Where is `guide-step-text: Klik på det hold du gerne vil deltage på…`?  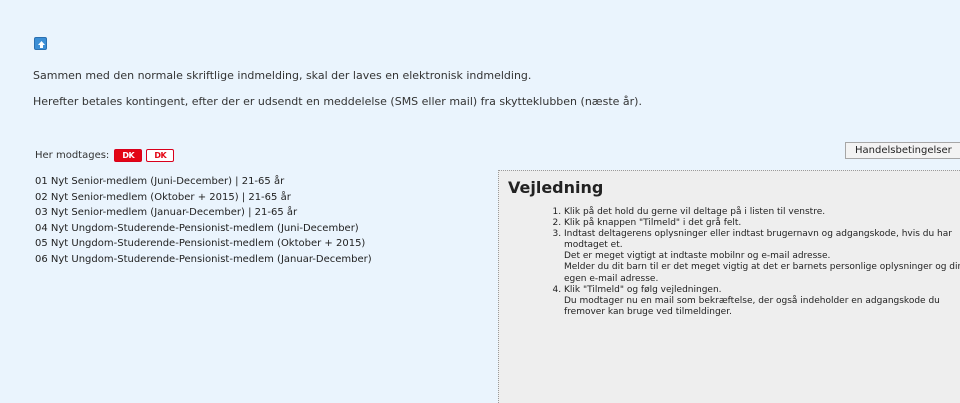 guide-step-text: Klik på det hold du gerne vil deltage på… is located at coordinates (695, 212).